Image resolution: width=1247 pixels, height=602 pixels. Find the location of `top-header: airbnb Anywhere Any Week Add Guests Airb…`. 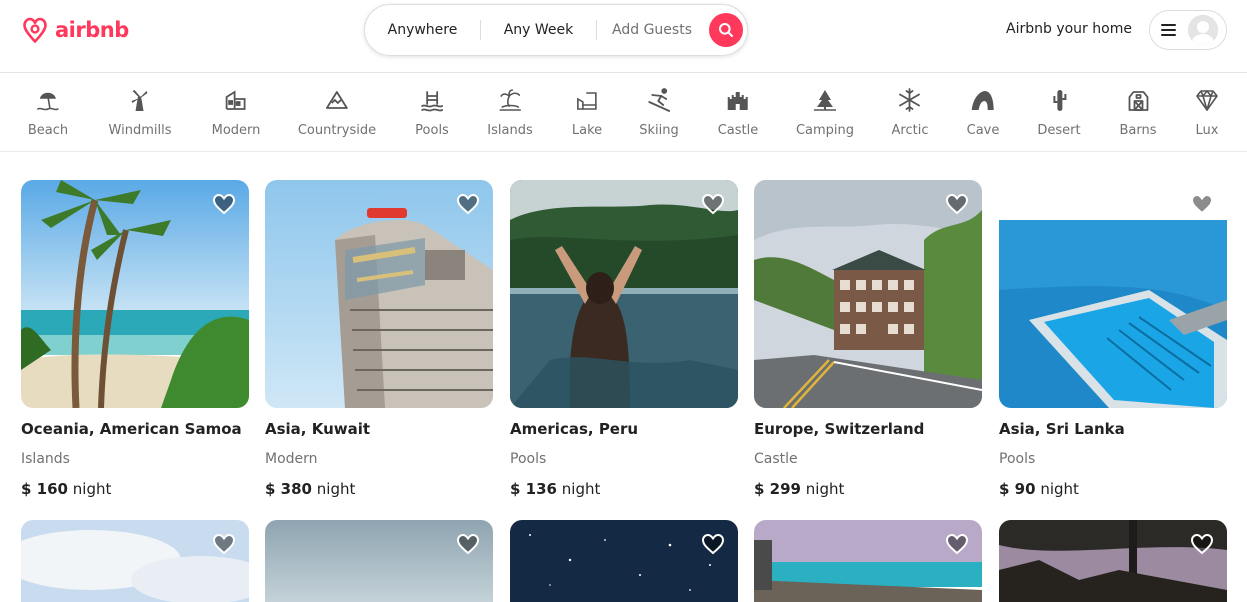

top-header: airbnb Anywhere Any Week Add Guests Airb… is located at coordinates (623, 36).